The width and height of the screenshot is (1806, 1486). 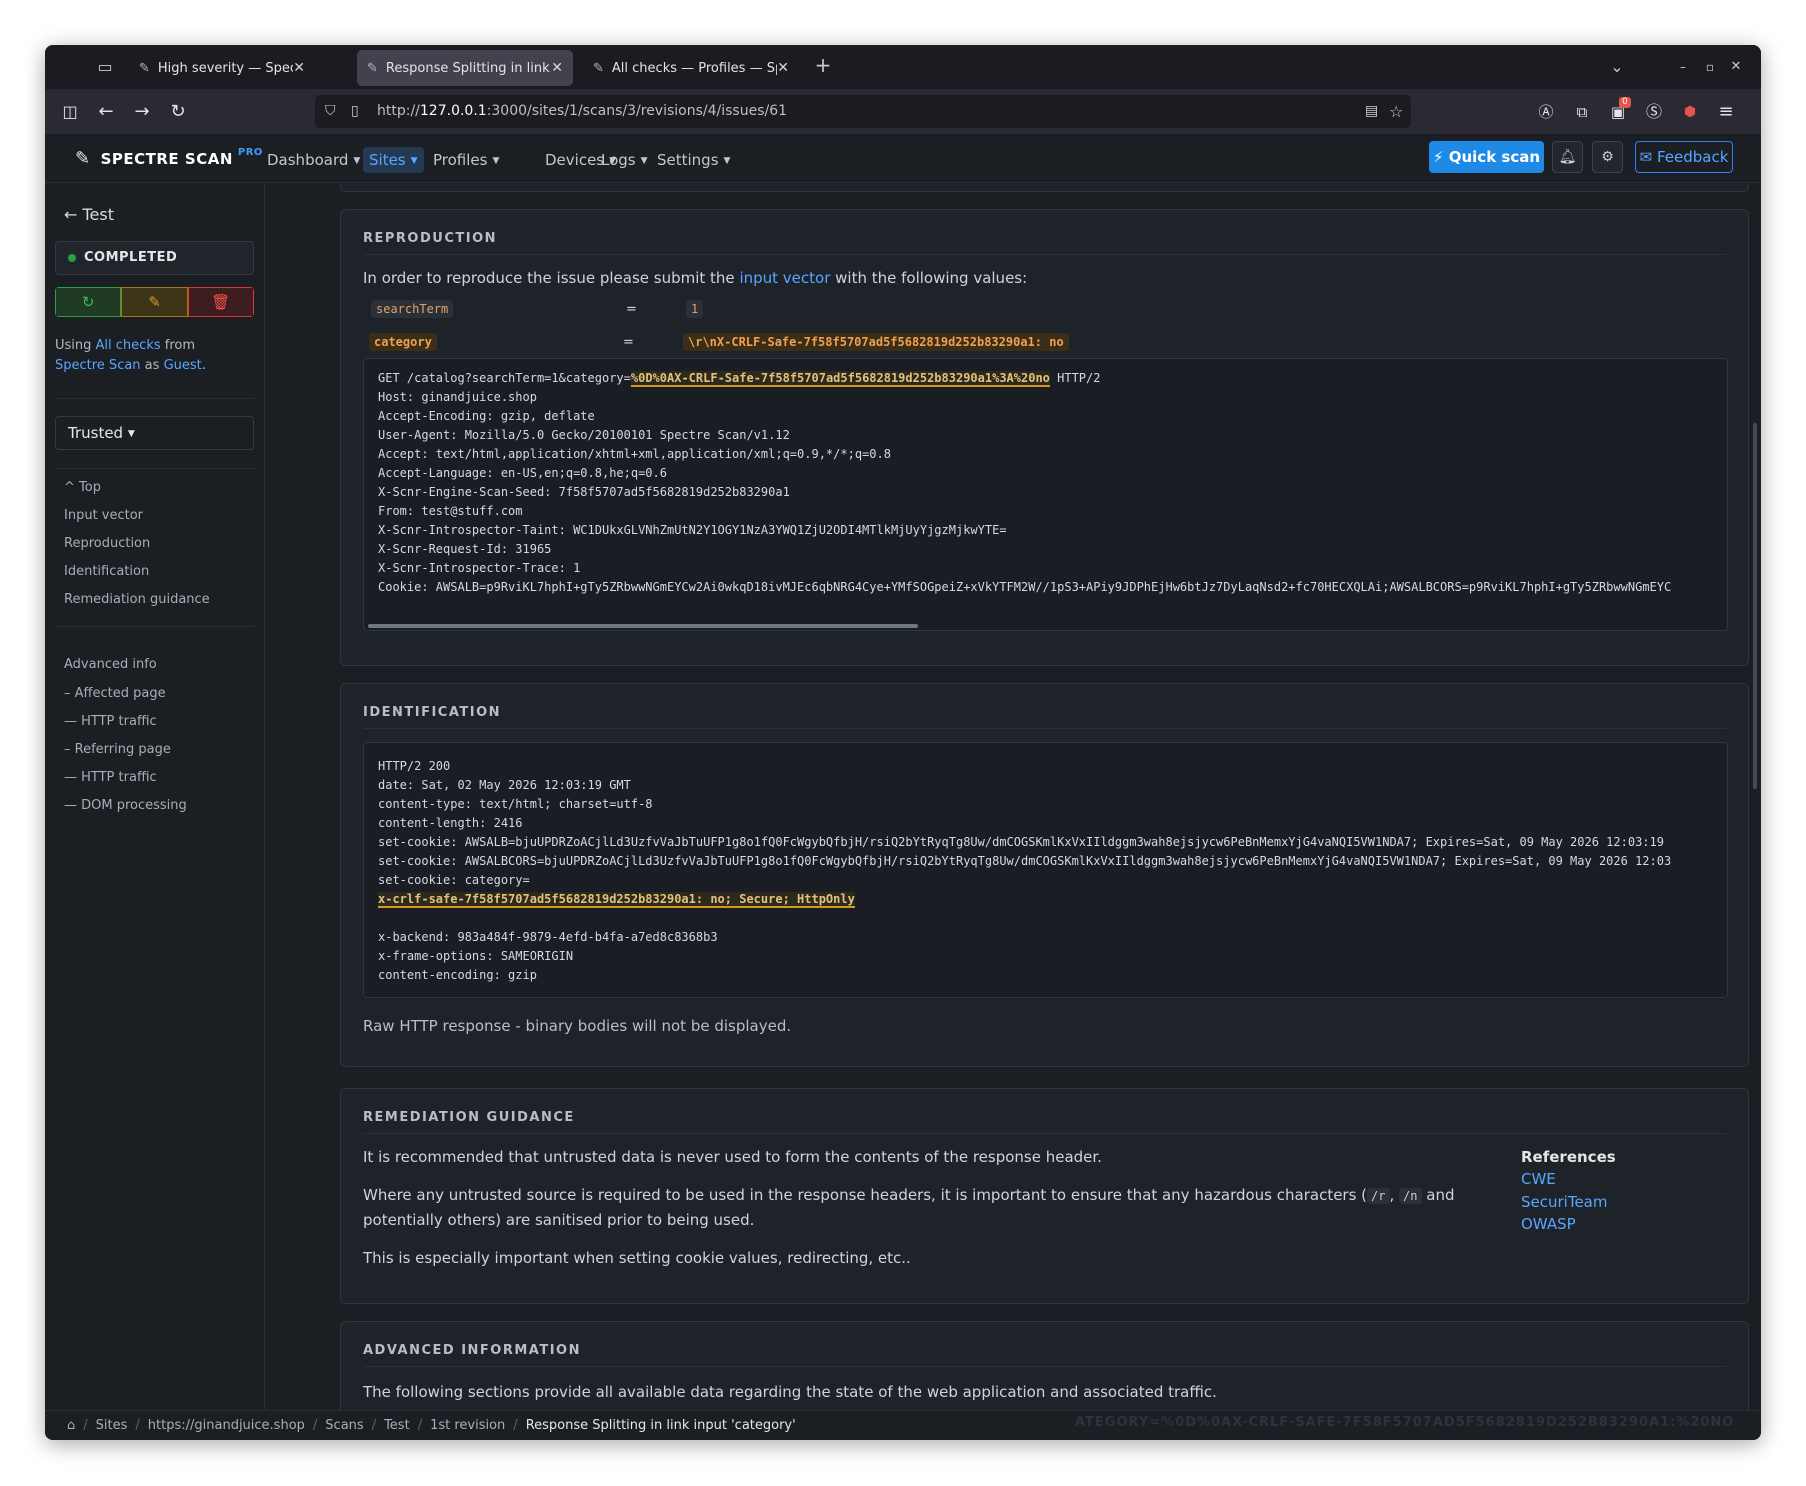 I want to click on extensions-icon: ⧉, so click(x=1582, y=112).